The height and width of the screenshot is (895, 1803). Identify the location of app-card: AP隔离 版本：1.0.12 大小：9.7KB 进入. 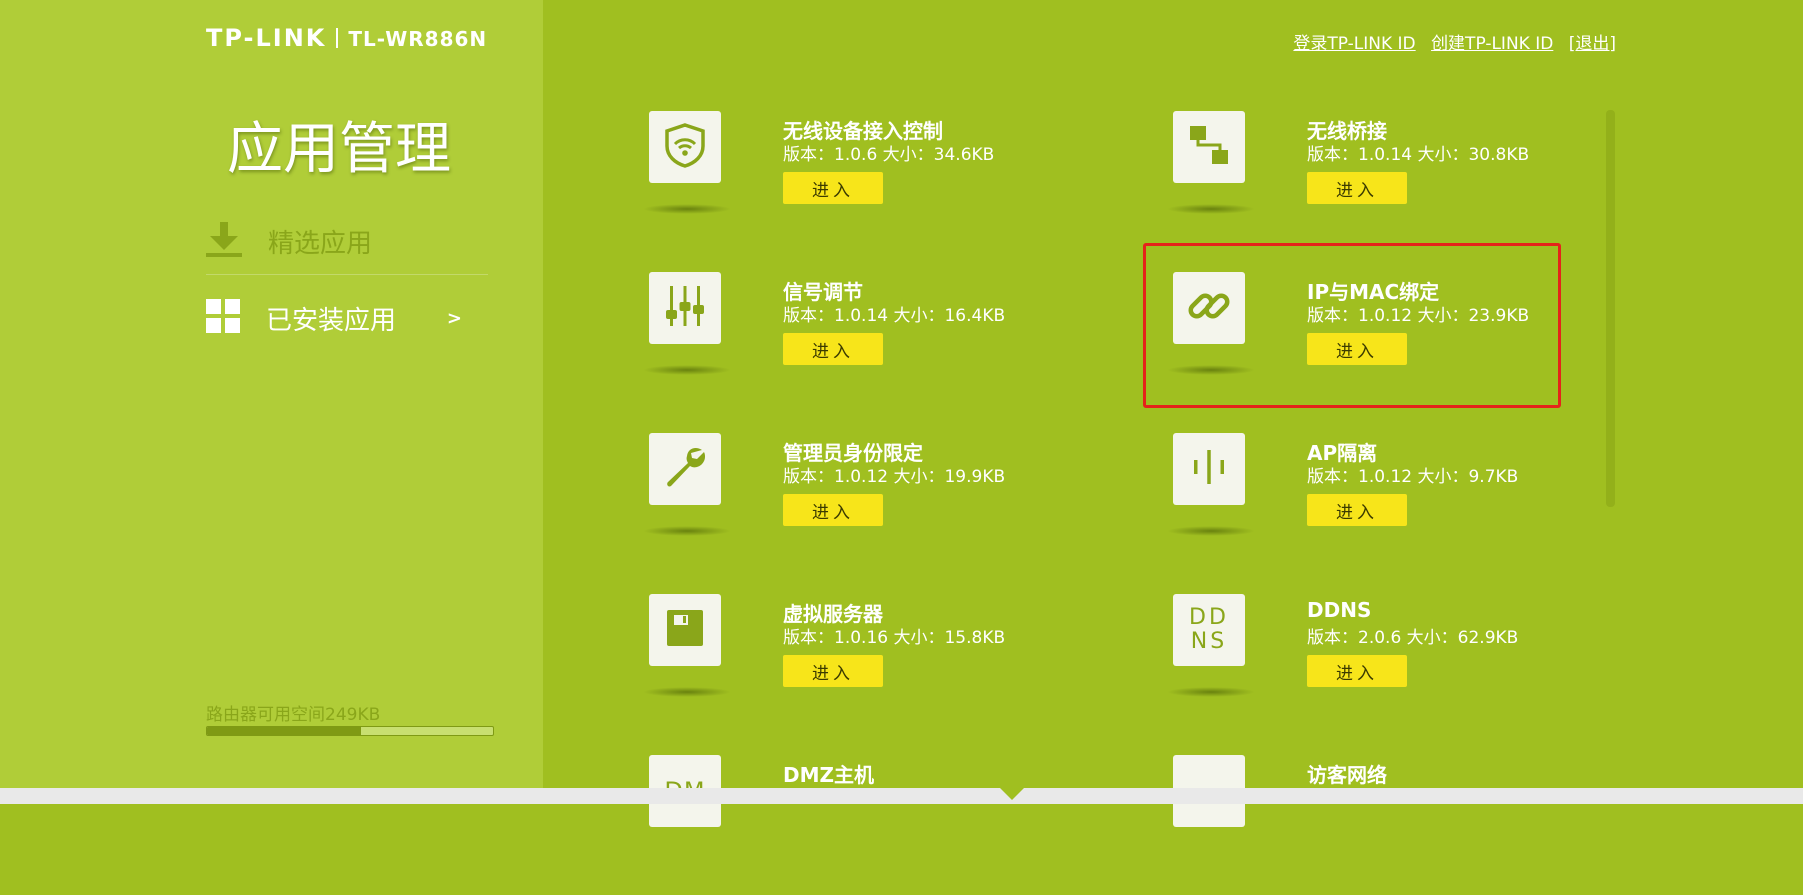
(1380, 503).